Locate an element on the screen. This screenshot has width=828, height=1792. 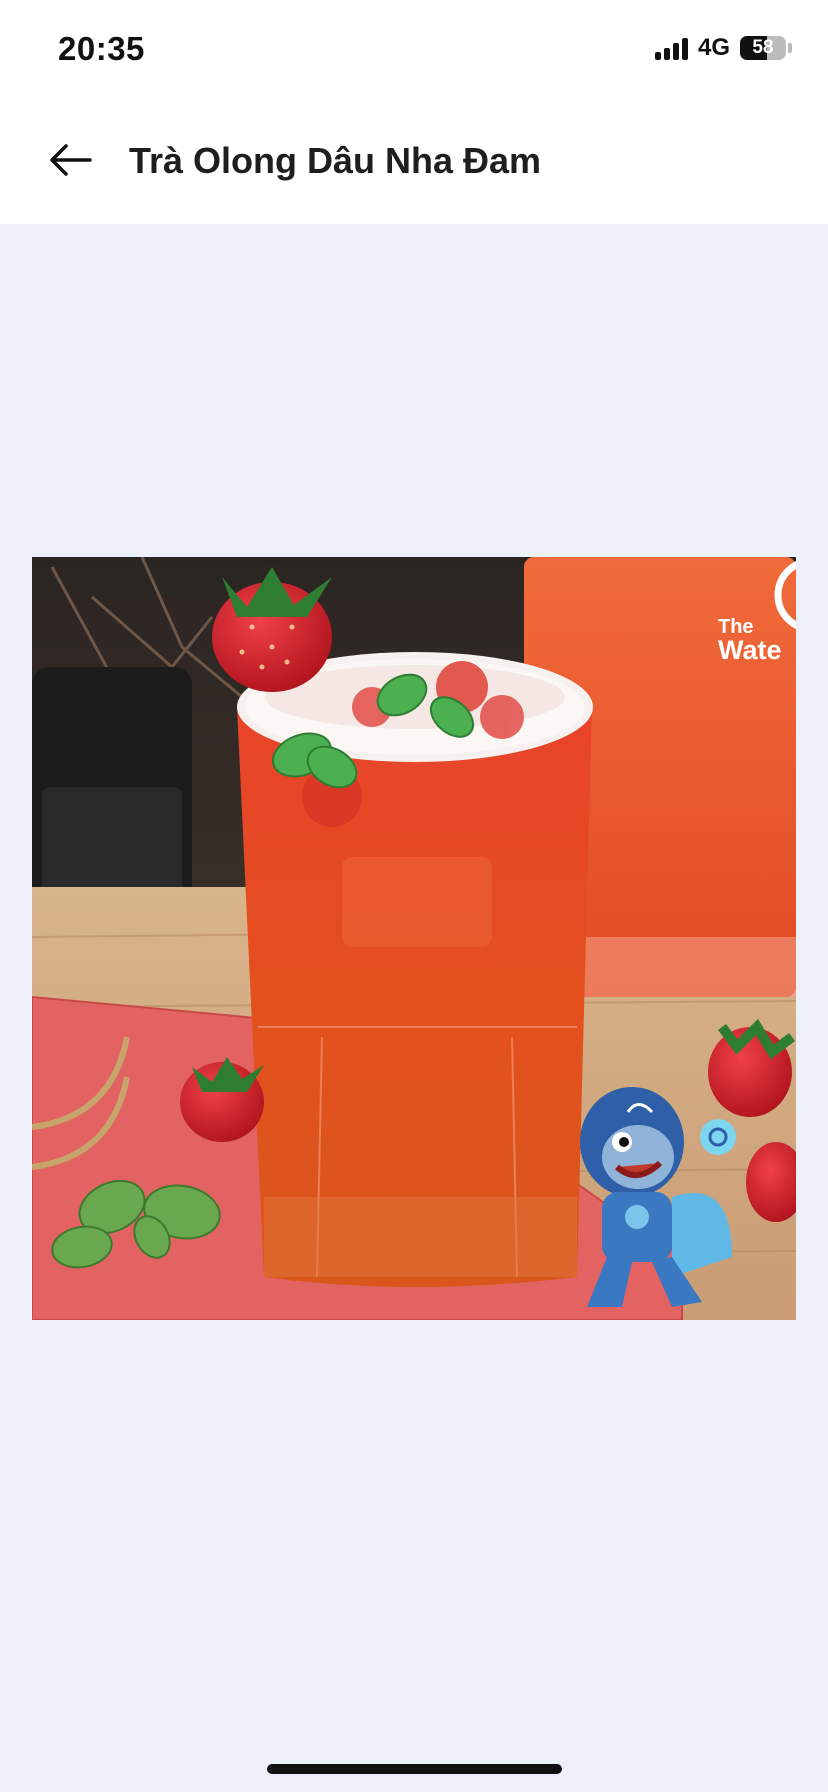
battery-nub is located at coordinates (790, 48).